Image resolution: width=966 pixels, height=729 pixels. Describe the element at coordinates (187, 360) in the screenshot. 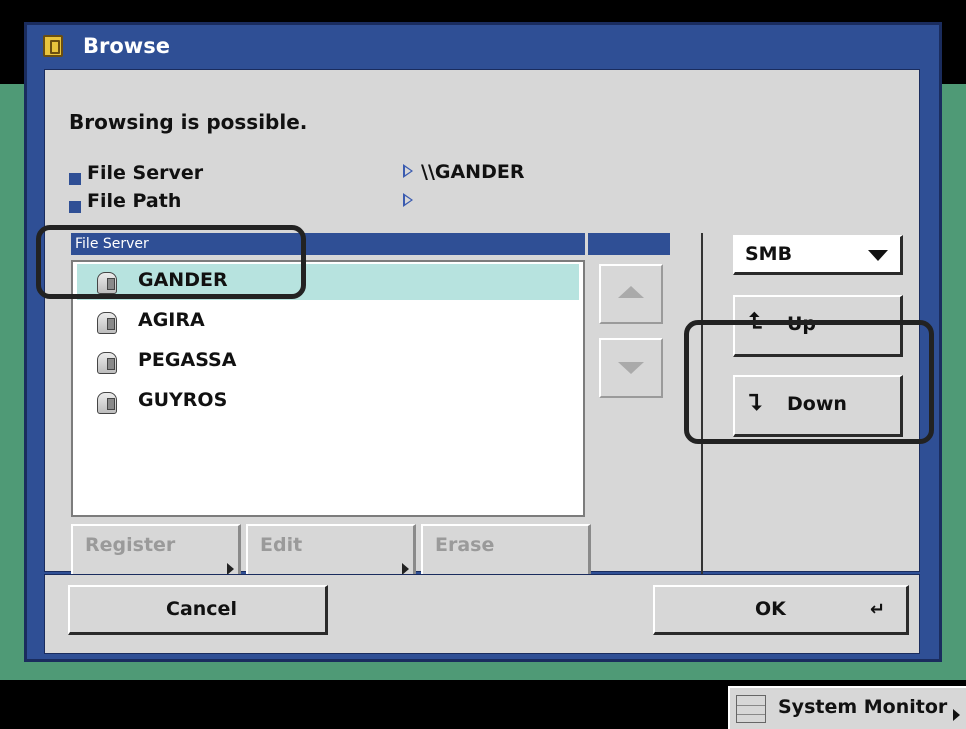

I see `list-item-label: PEGASSA` at that location.